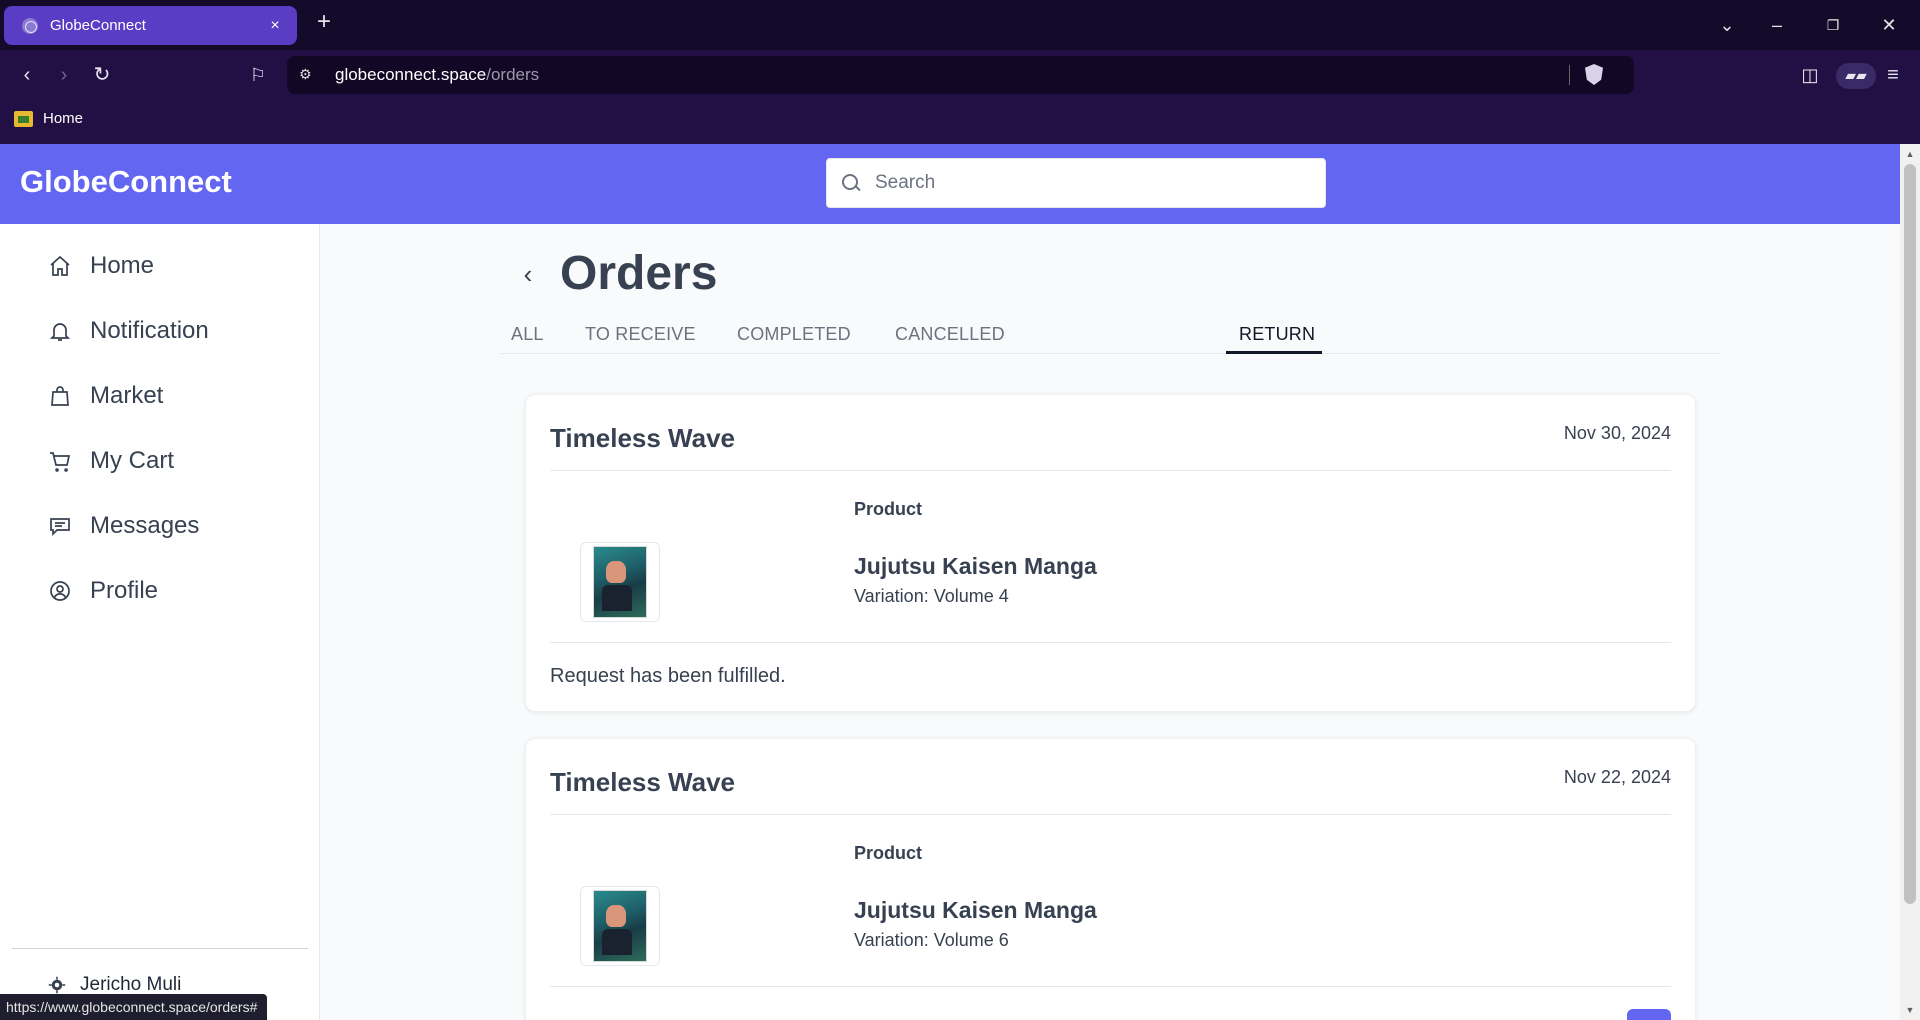 This screenshot has width=1920, height=1020. I want to click on sidebar-item-home: Home, so click(100, 266).